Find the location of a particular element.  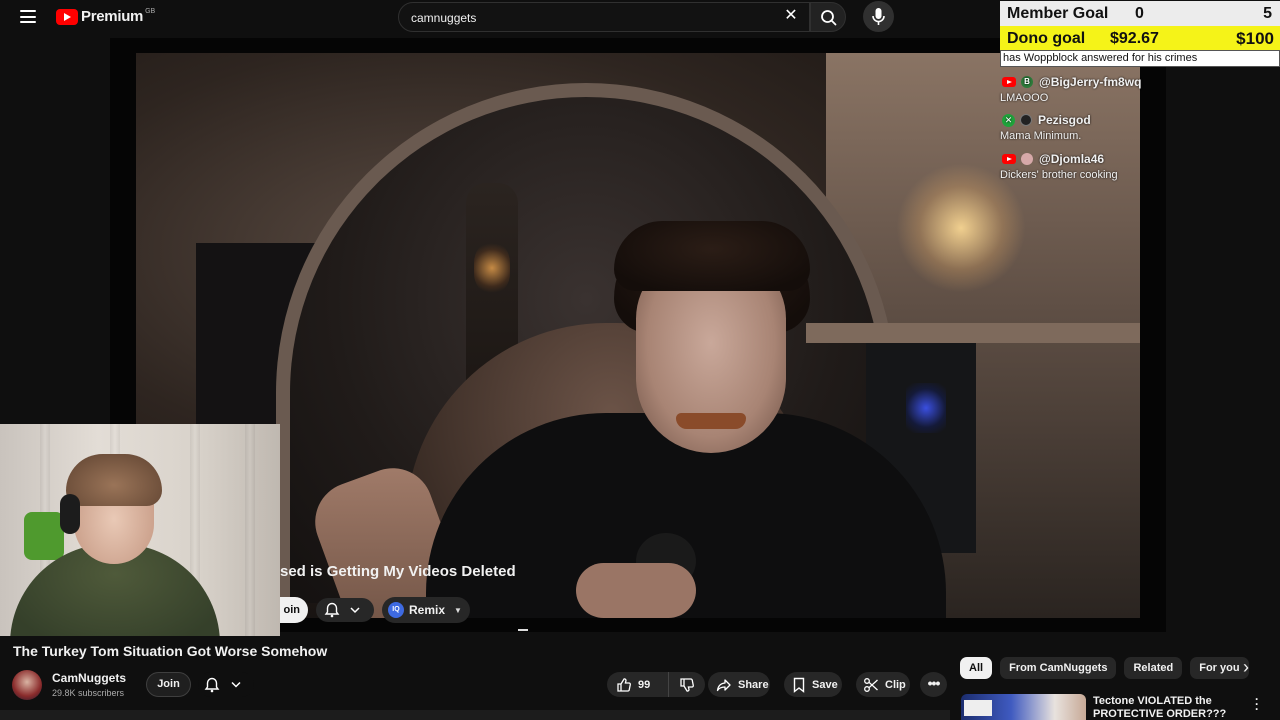

channel-avatar is located at coordinates (27, 685).